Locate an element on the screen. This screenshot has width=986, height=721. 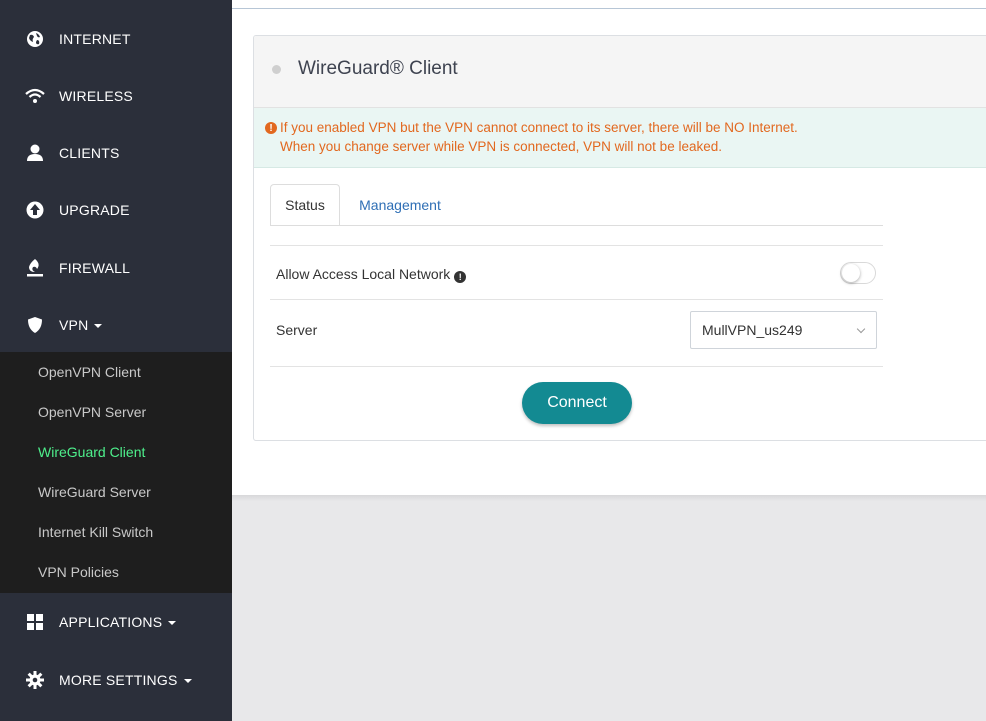
sidebar-item-more-settings: MORE SETTINGS is located at coordinates (116, 680).